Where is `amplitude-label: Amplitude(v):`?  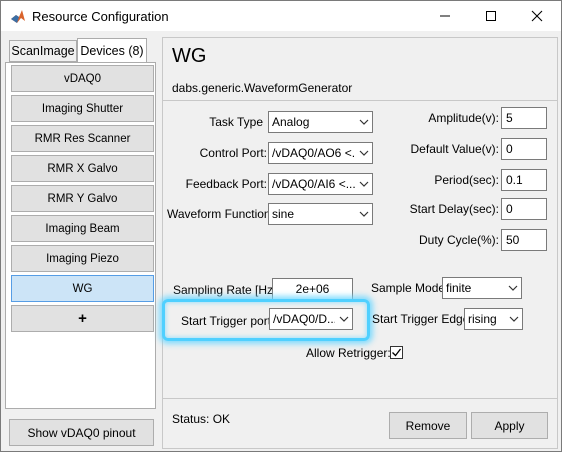 amplitude-label: Amplitude(v): is located at coordinates (463, 118).